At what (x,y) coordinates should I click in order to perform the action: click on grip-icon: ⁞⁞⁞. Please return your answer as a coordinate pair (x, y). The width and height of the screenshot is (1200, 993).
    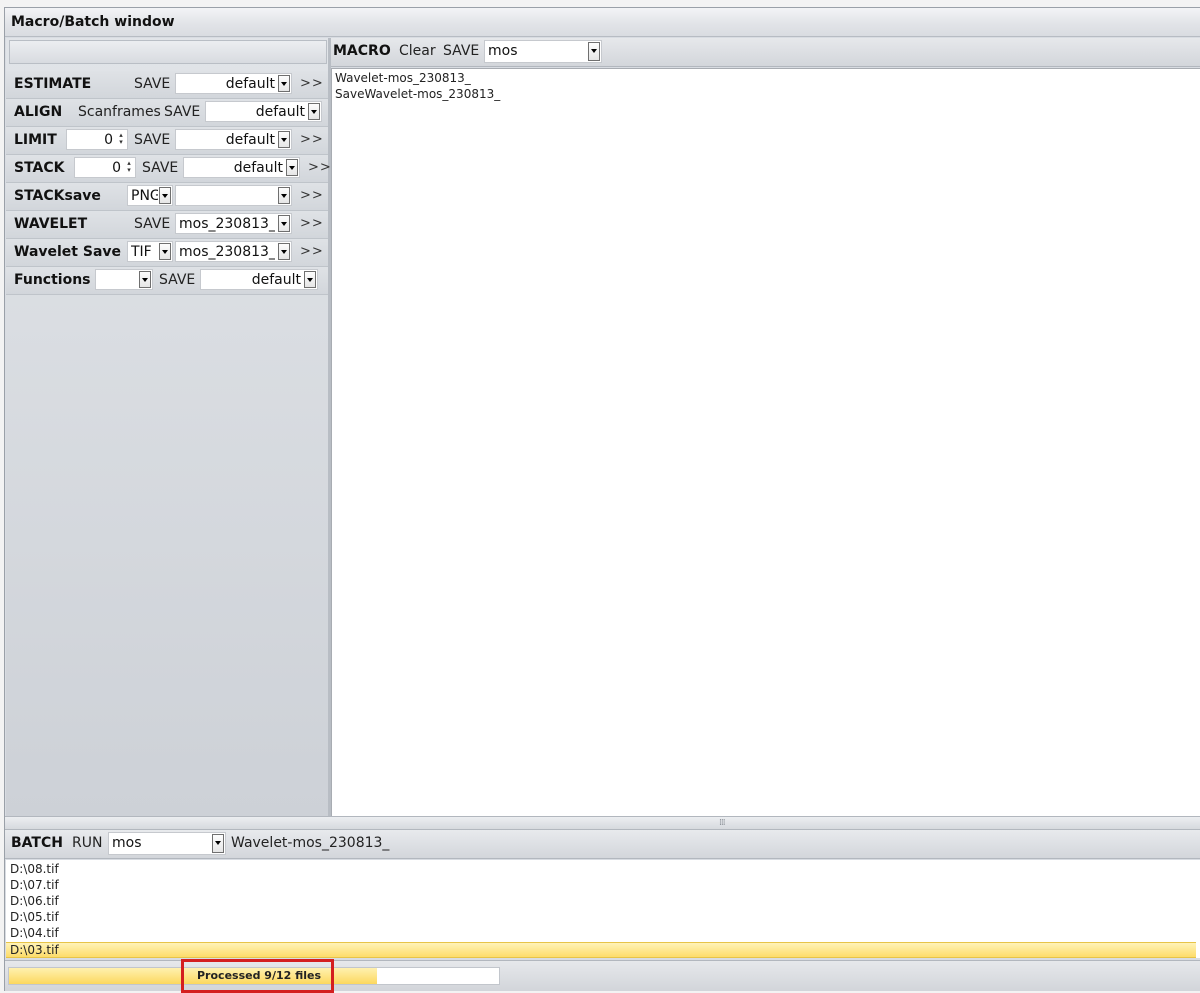
    Looking at the image, I should click on (722, 823).